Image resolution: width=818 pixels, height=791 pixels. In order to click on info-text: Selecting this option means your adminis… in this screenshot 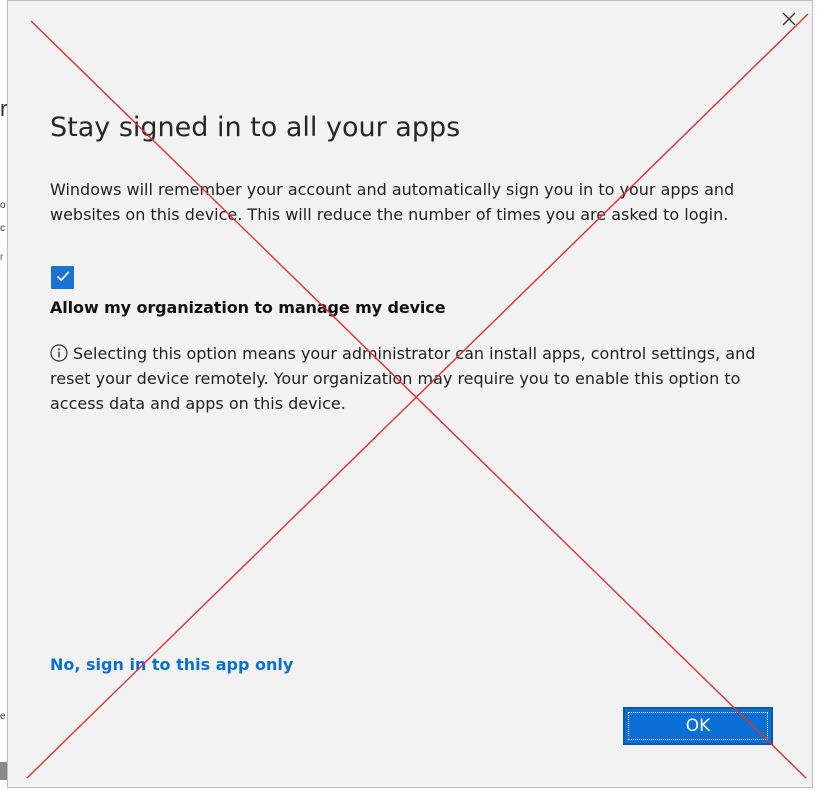, I will do `click(403, 378)`.